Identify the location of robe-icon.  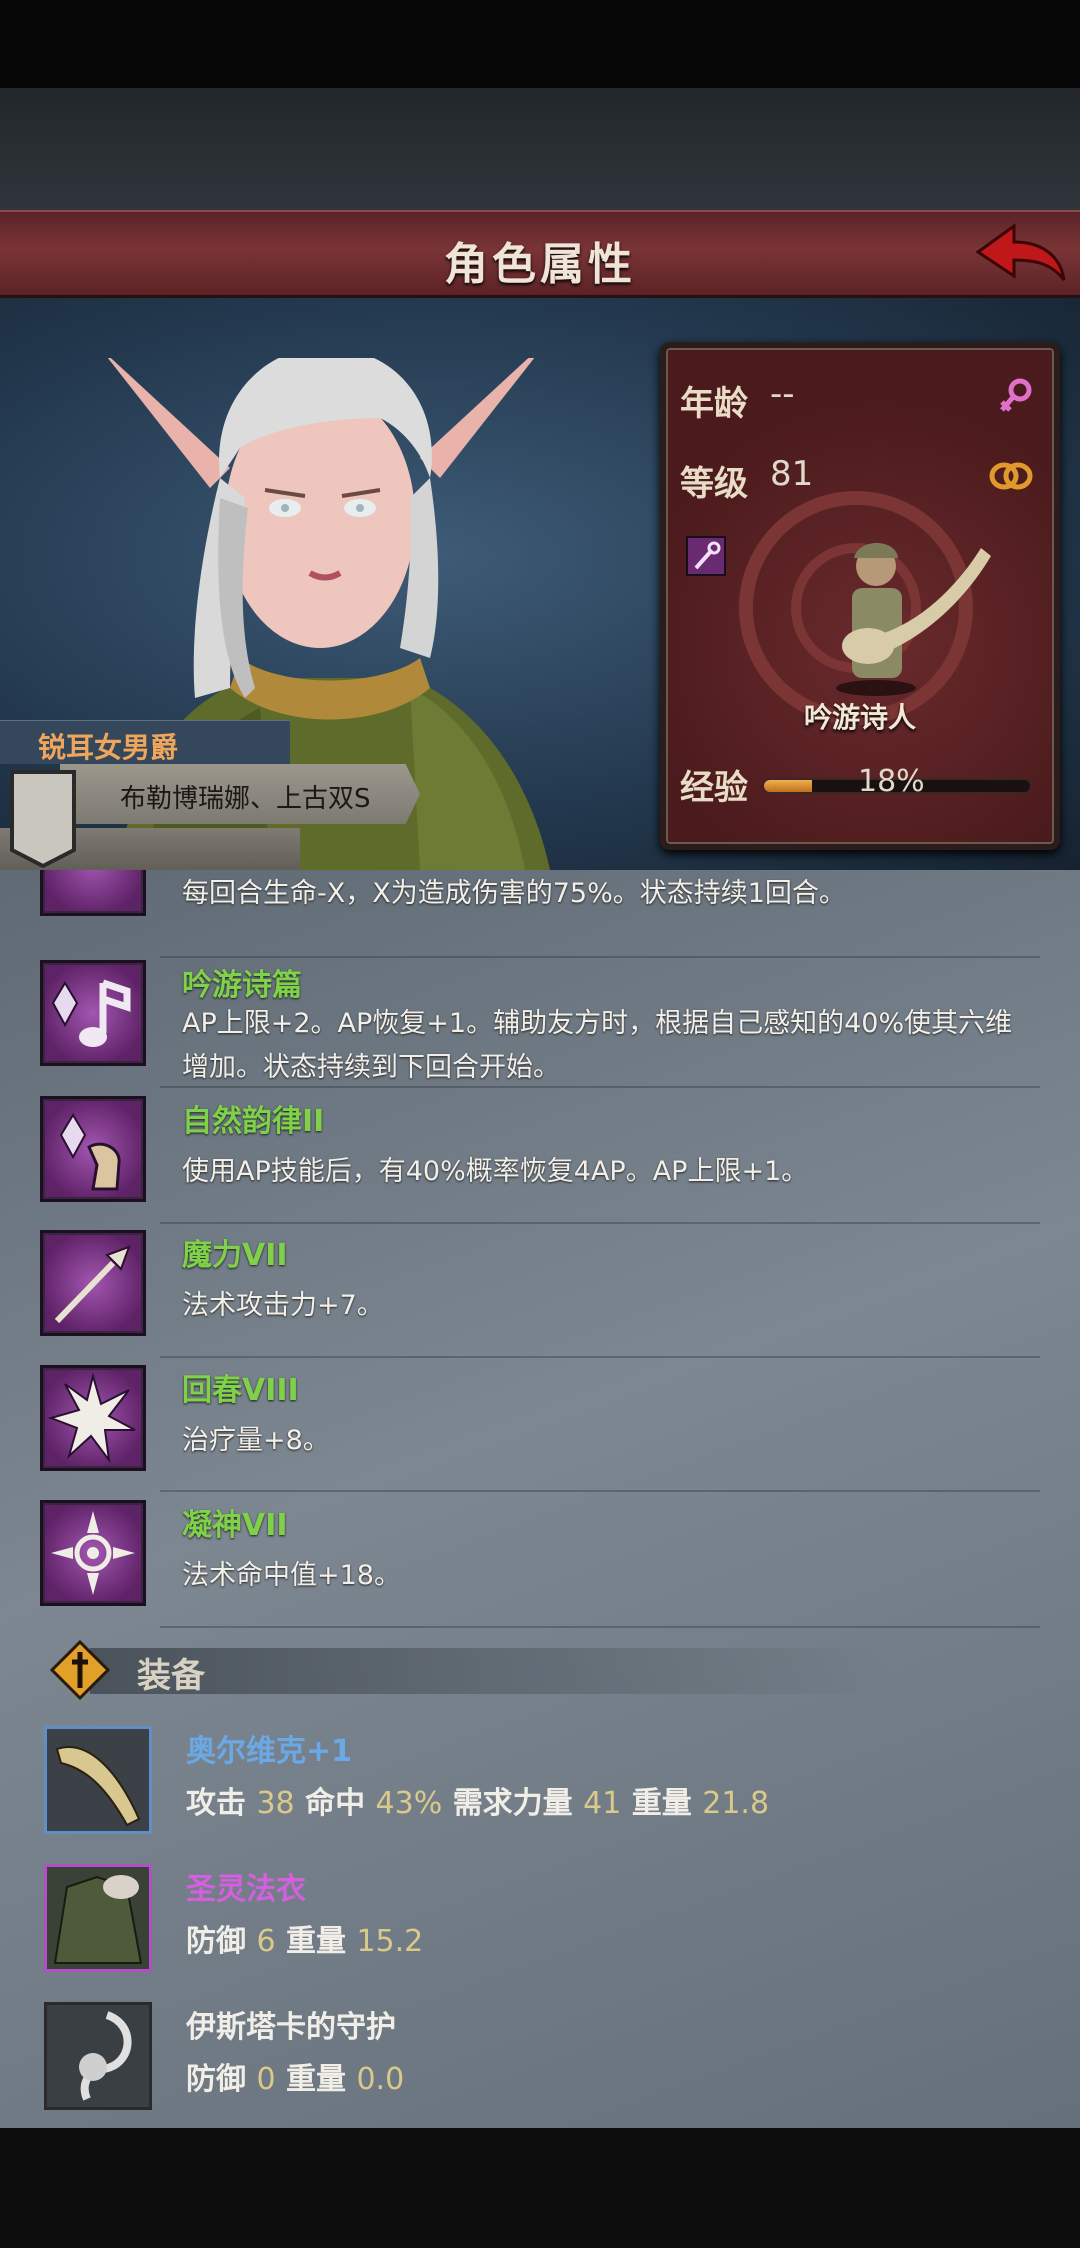
(98, 1918).